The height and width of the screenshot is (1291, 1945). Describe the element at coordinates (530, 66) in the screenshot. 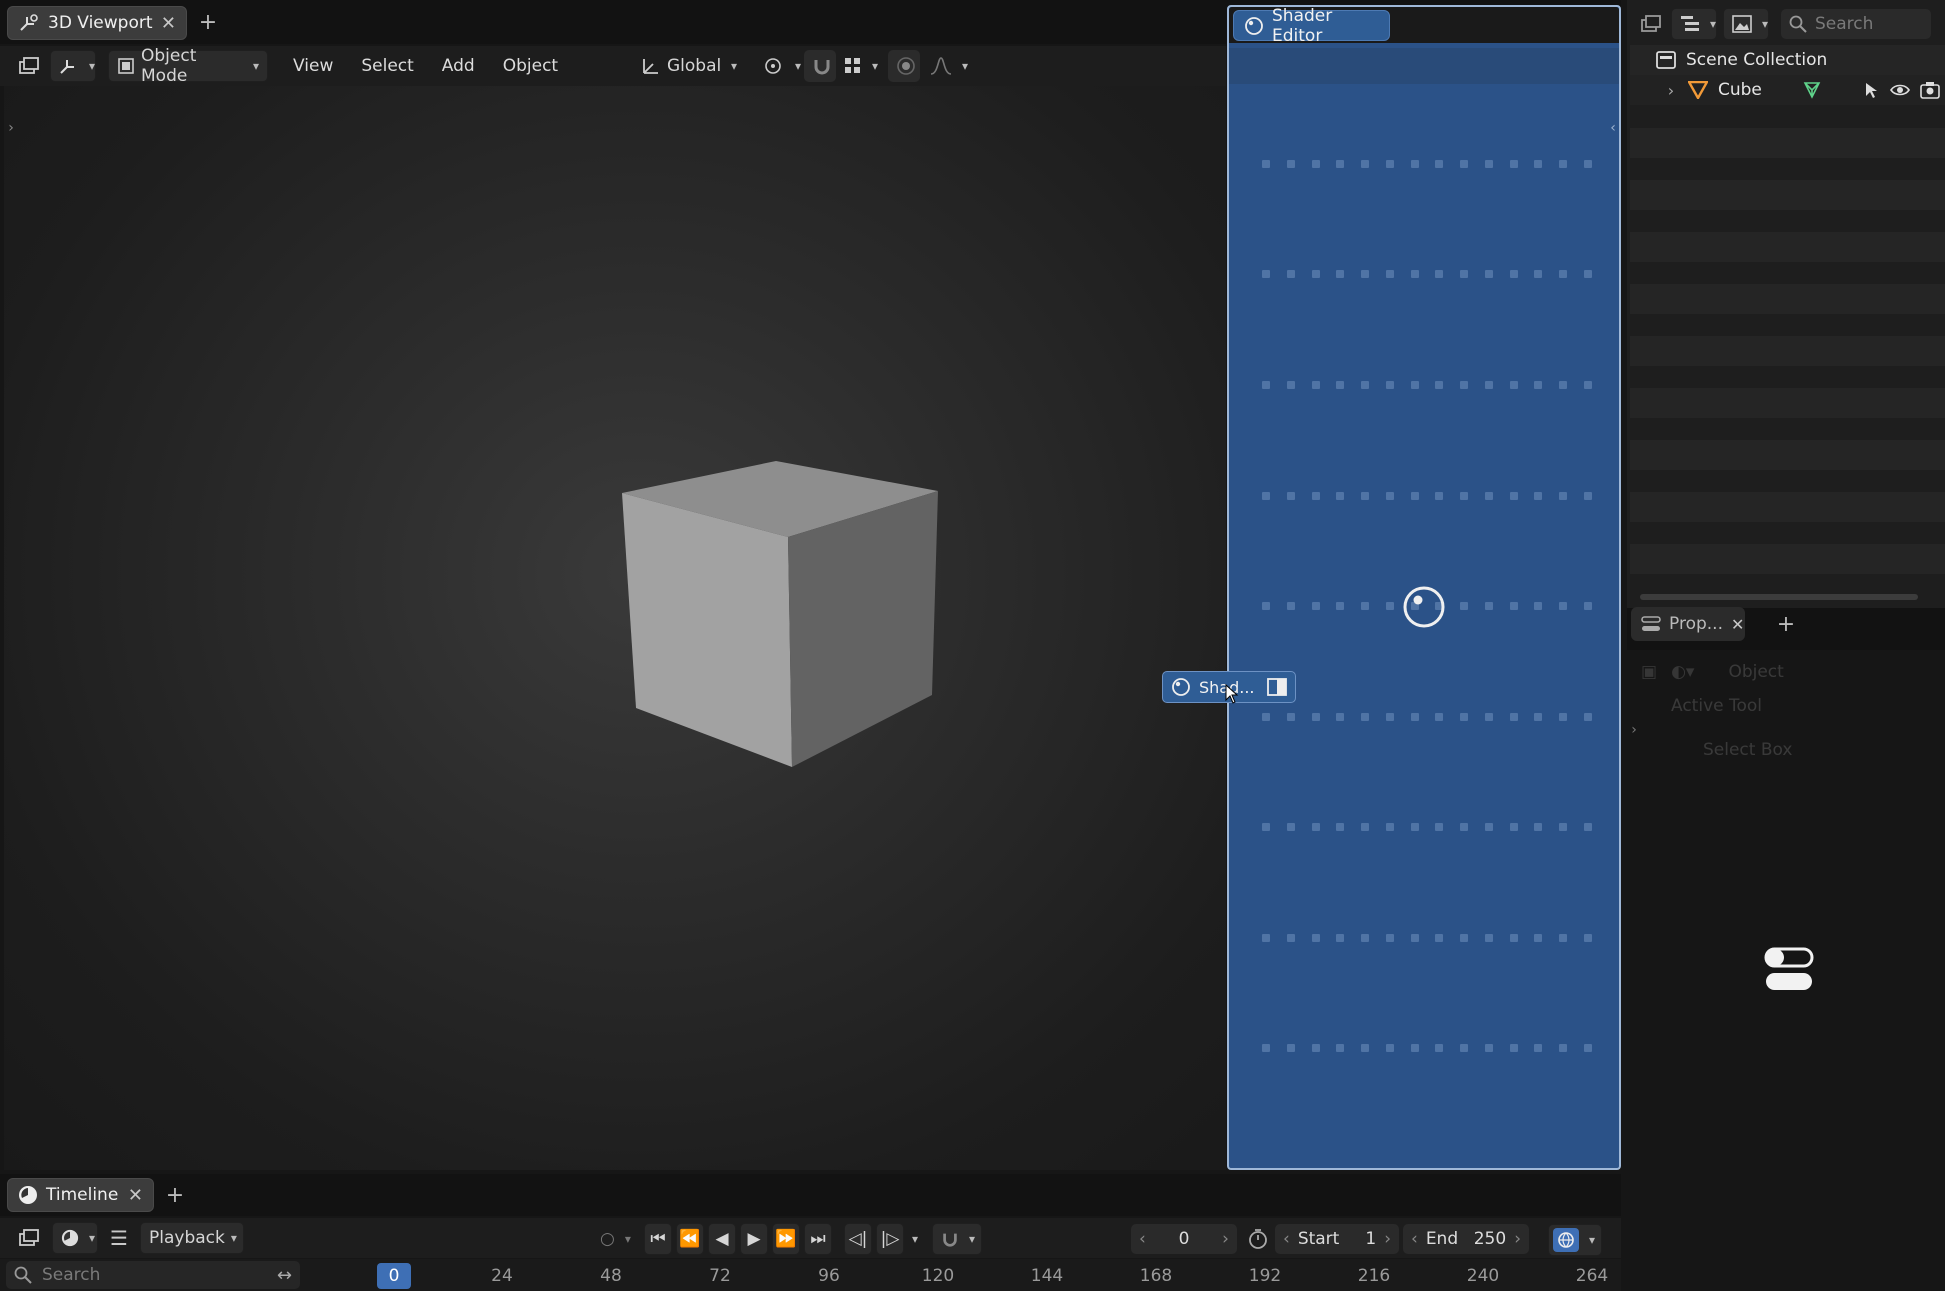

I see `menu-object: Object` at that location.